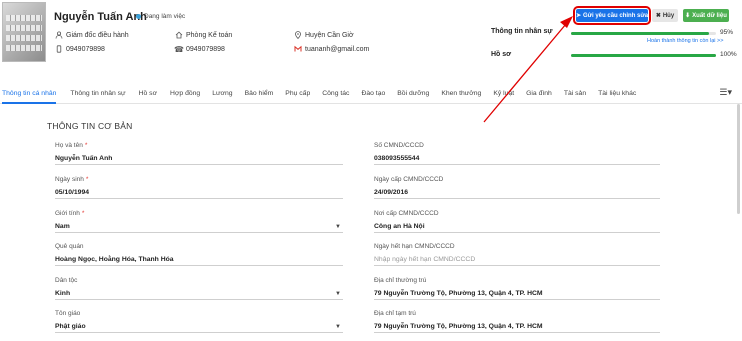  I want to click on id-issue-date-field: Ngày cấp CMND/CCCD 24/09/2016, so click(517, 187).